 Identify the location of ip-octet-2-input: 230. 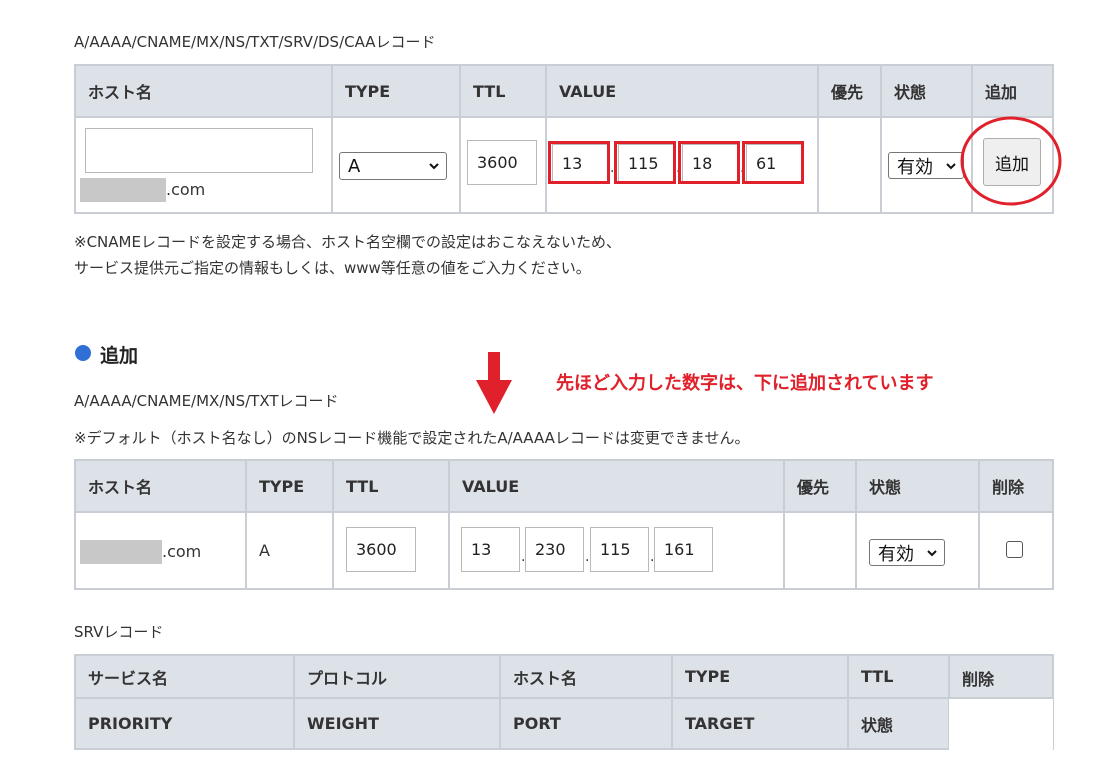
(554, 549).